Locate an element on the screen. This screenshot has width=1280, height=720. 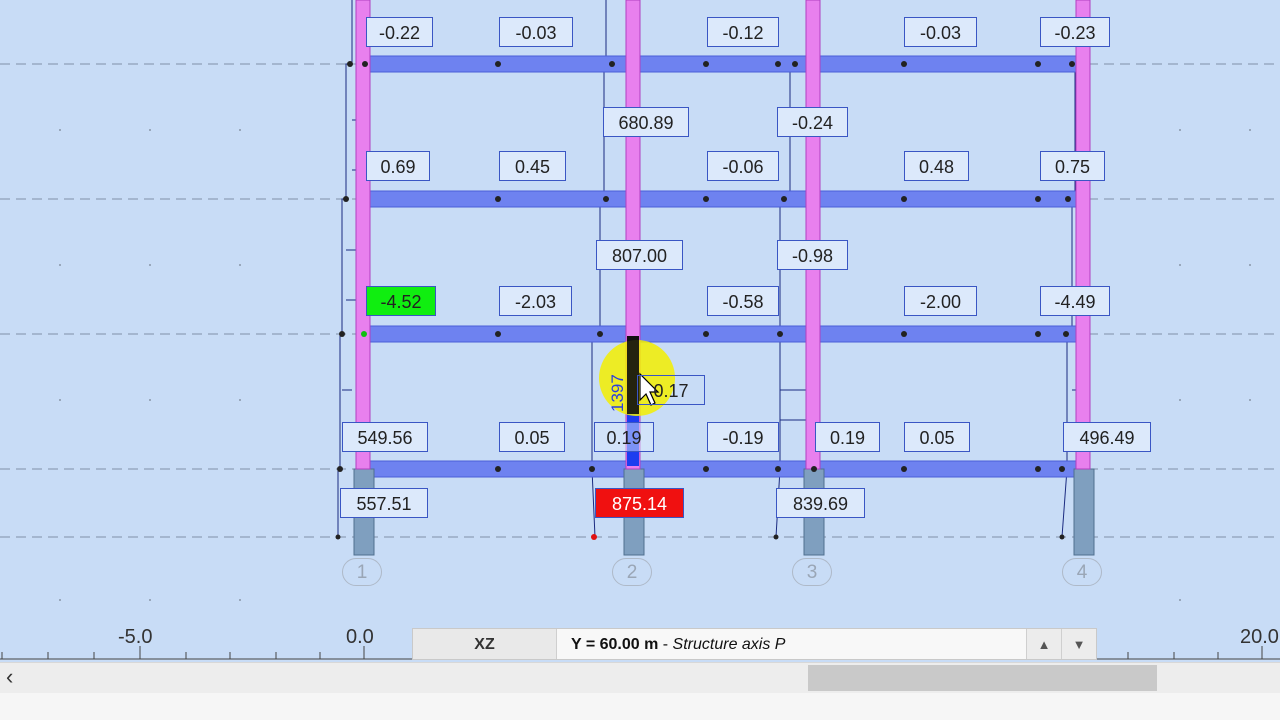
ruler-tick-label: 20.0 is located at coordinates (1259, 637).